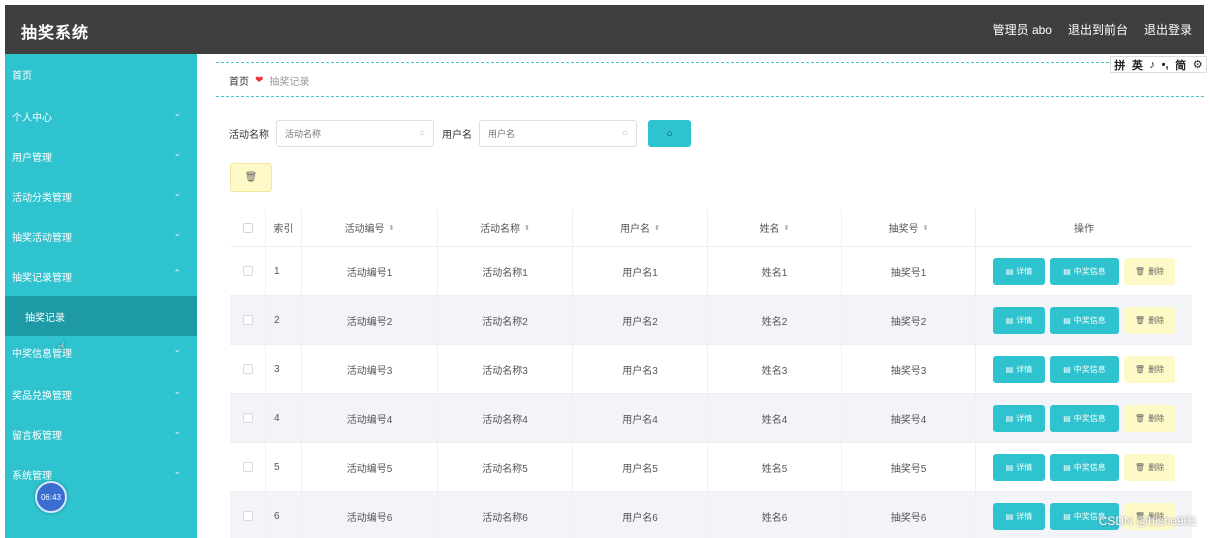  Describe the element at coordinates (249, 135) in the screenshot. I see `activity-name-label: 活动名称` at that location.